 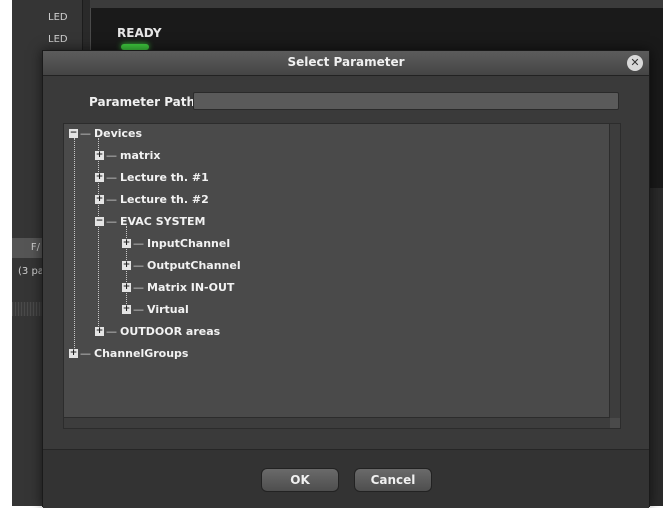 What do you see at coordinates (376, 4) in the screenshot?
I see `background-top-strip` at bounding box center [376, 4].